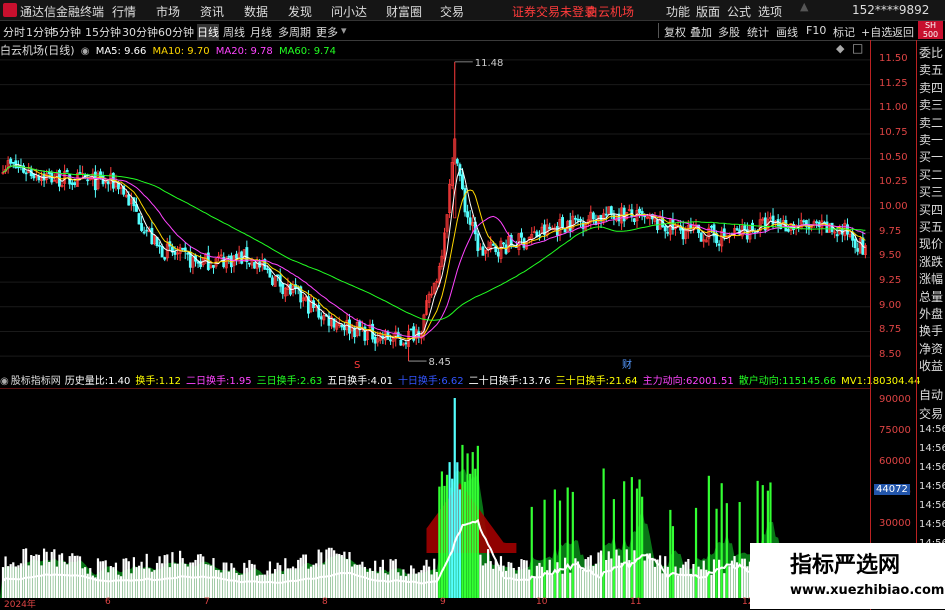 The height and width of the screenshot is (610, 945). Describe the element at coordinates (932, 429) in the screenshot. I see `trade-row-2: 14:56` at that location.